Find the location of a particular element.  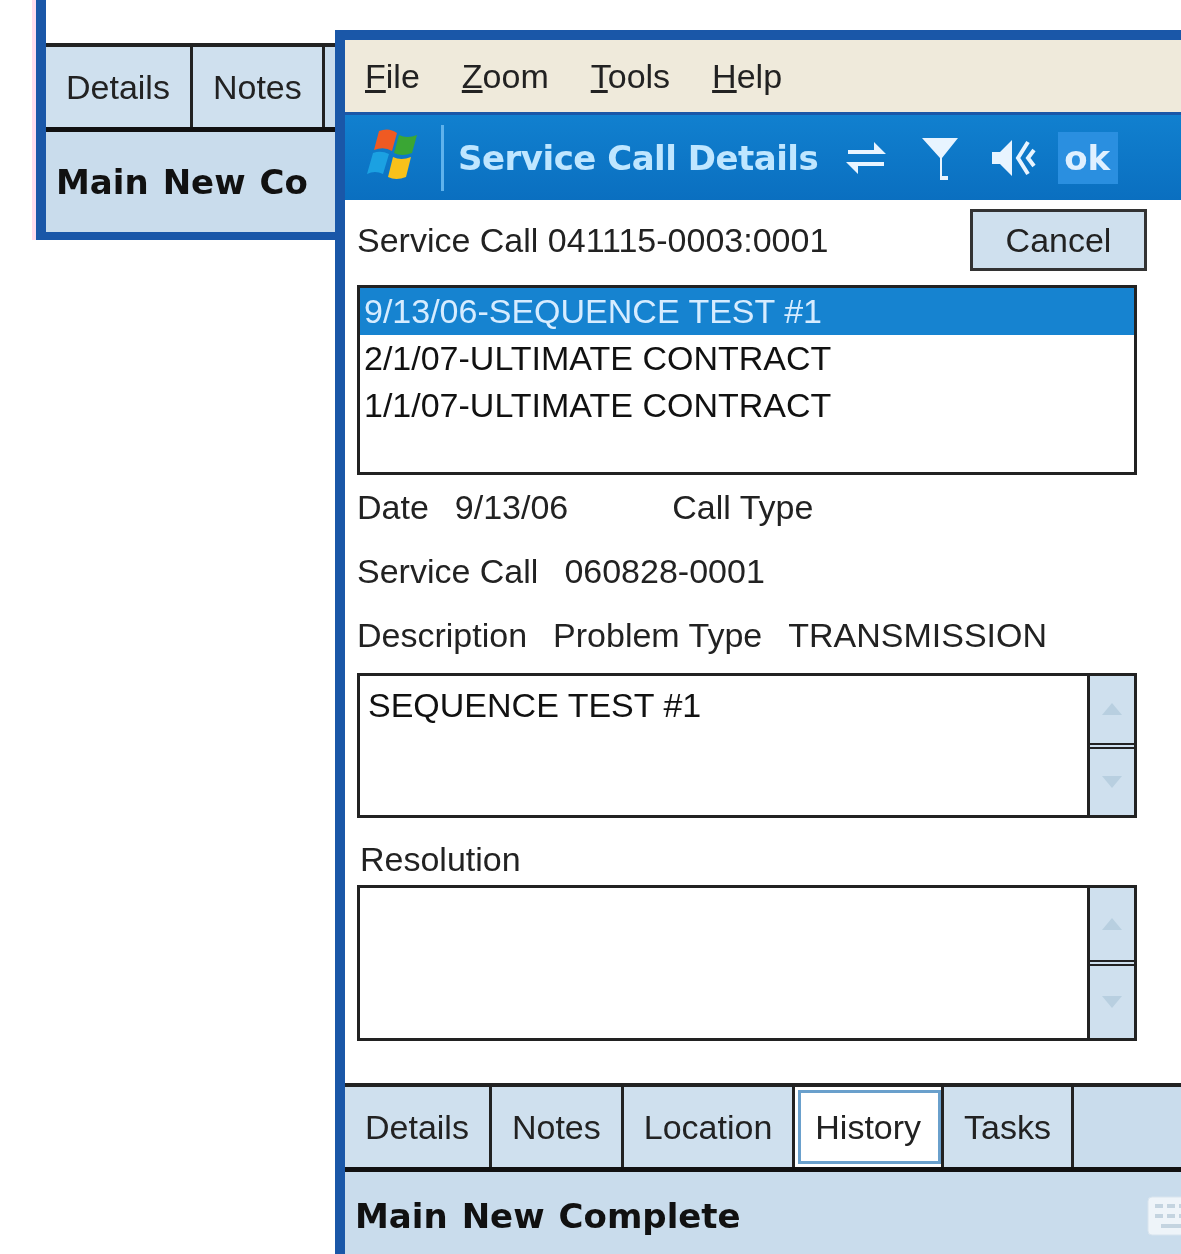

tab: Tasks is located at coordinates (1009, 1127).